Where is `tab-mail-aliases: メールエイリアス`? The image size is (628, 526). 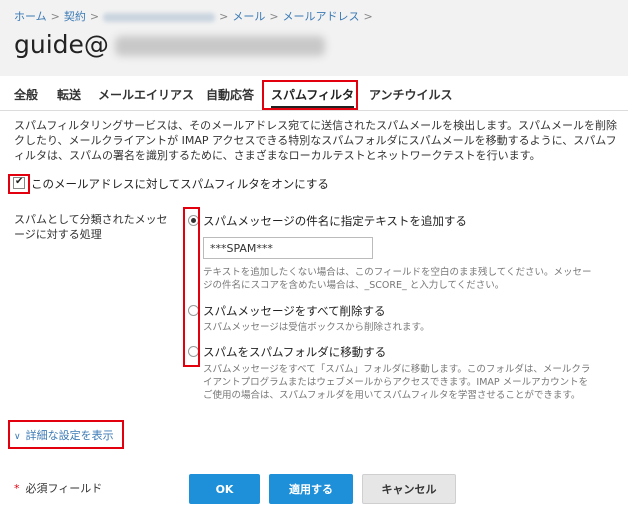 tab-mail-aliases: メールエイリアス is located at coordinates (146, 94).